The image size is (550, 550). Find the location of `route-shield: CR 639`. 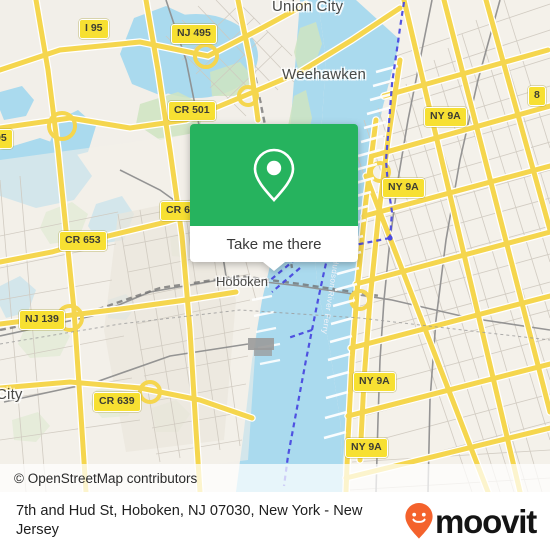

route-shield: CR 639 is located at coordinates (117, 402).